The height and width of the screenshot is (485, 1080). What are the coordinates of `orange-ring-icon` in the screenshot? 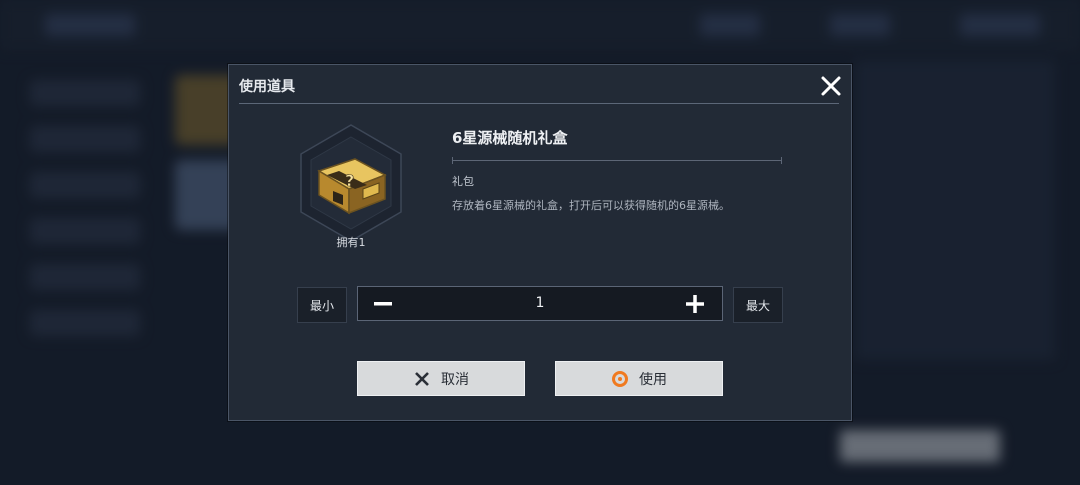 It's located at (620, 378).